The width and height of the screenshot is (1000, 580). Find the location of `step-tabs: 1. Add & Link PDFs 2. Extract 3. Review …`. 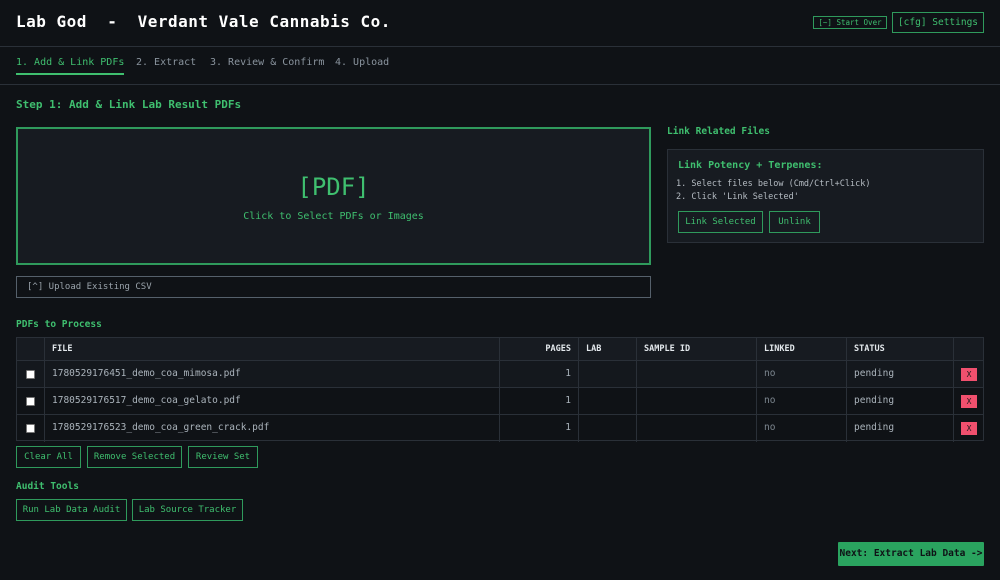

step-tabs: 1. Add & Link PDFs 2. Extract 3. Review … is located at coordinates (500, 66).